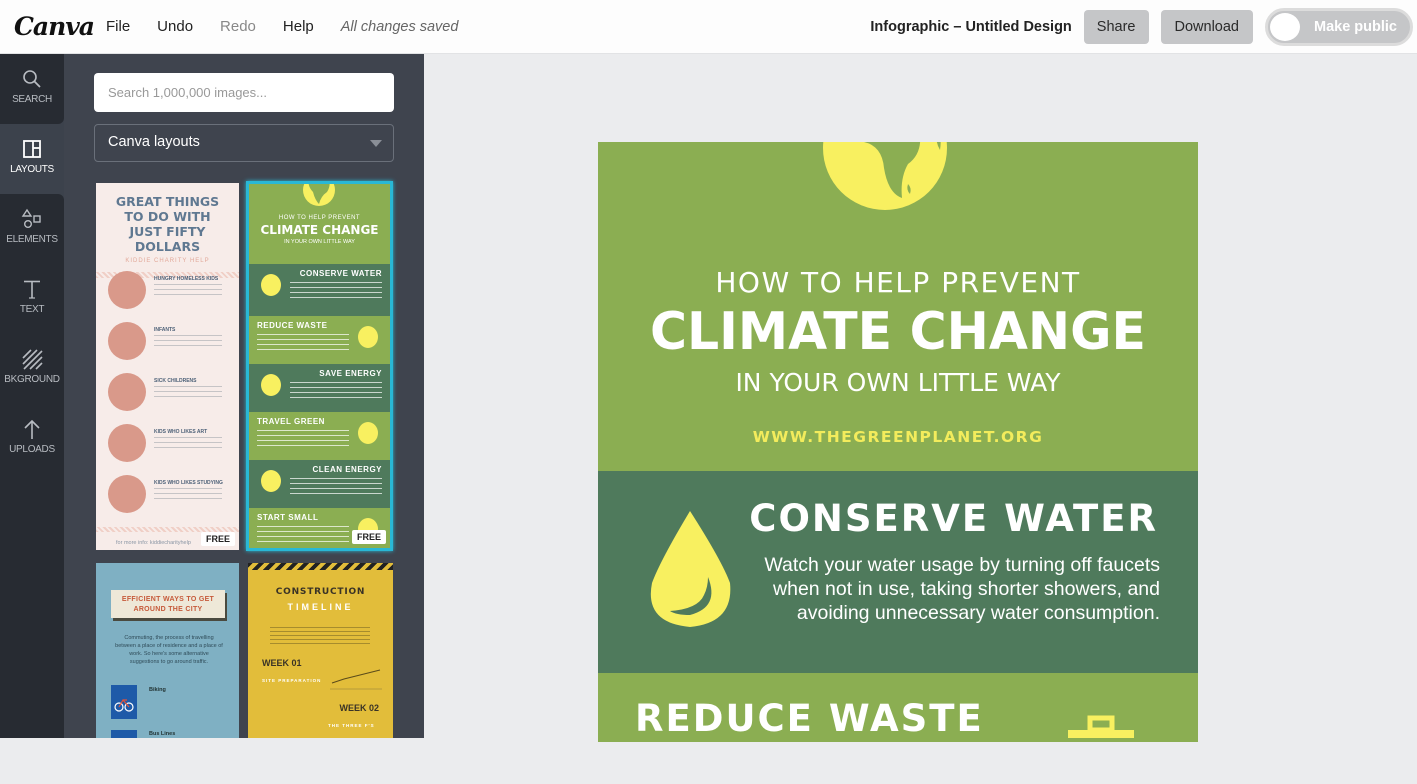 The height and width of the screenshot is (784, 1417). Describe the element at coordinates (319, 218) in the screenshot. I see `template-pretitle: HOW TO HELP PREVENT` at that location.